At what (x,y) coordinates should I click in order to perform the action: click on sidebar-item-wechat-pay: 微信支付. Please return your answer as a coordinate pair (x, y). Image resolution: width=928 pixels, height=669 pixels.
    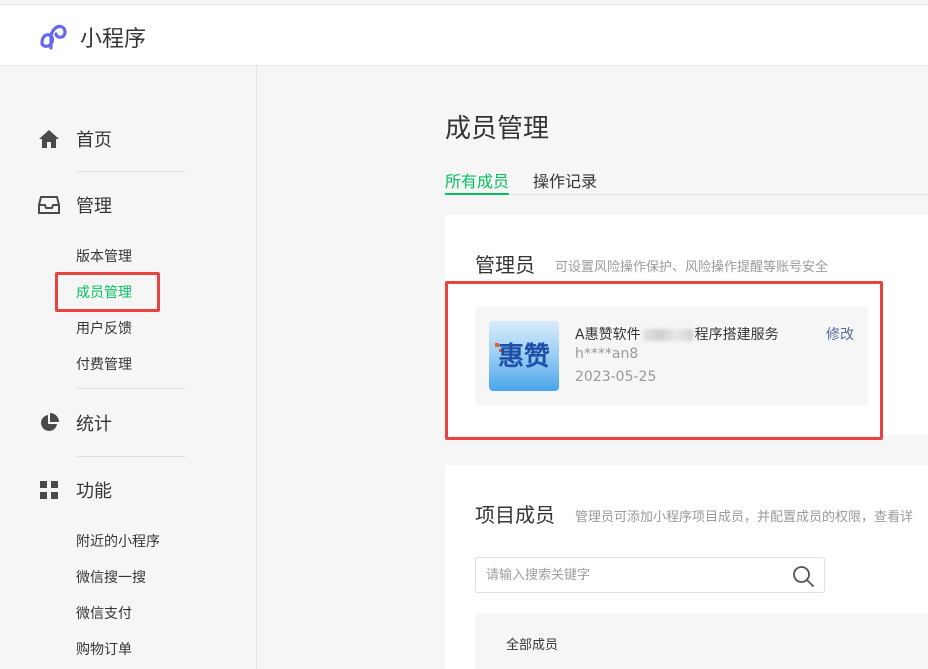
    Looking at the image, I should click on (104, 613).